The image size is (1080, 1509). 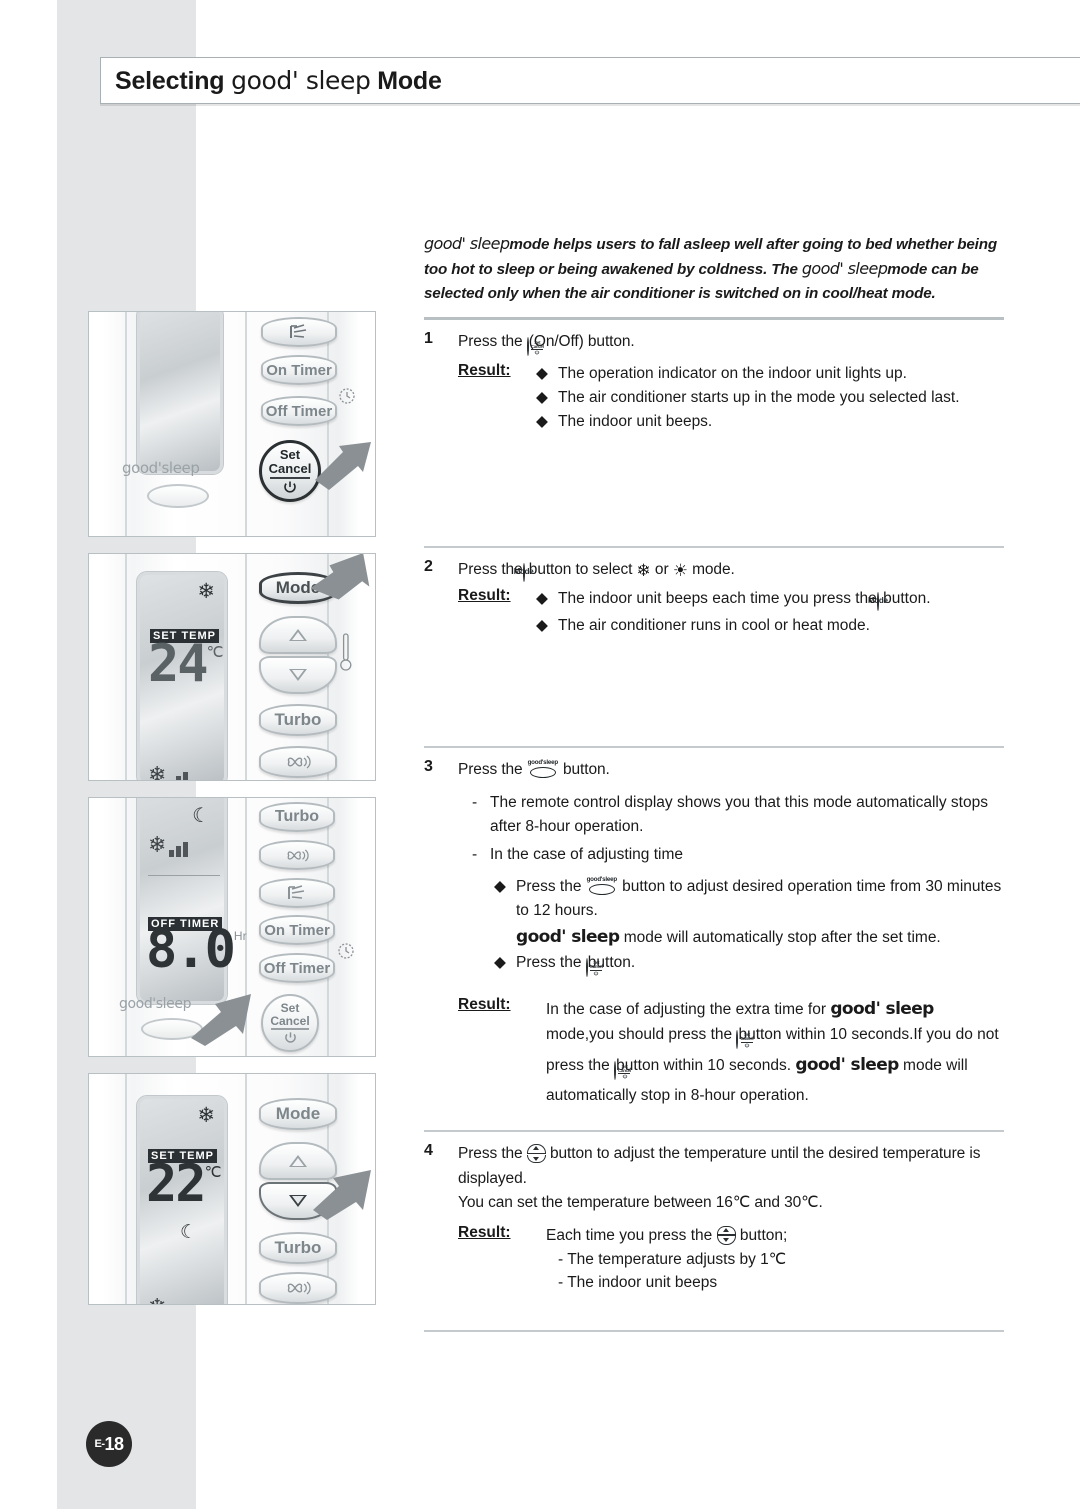 I want to click on air-swing-icon, so click(x=298, y=331).